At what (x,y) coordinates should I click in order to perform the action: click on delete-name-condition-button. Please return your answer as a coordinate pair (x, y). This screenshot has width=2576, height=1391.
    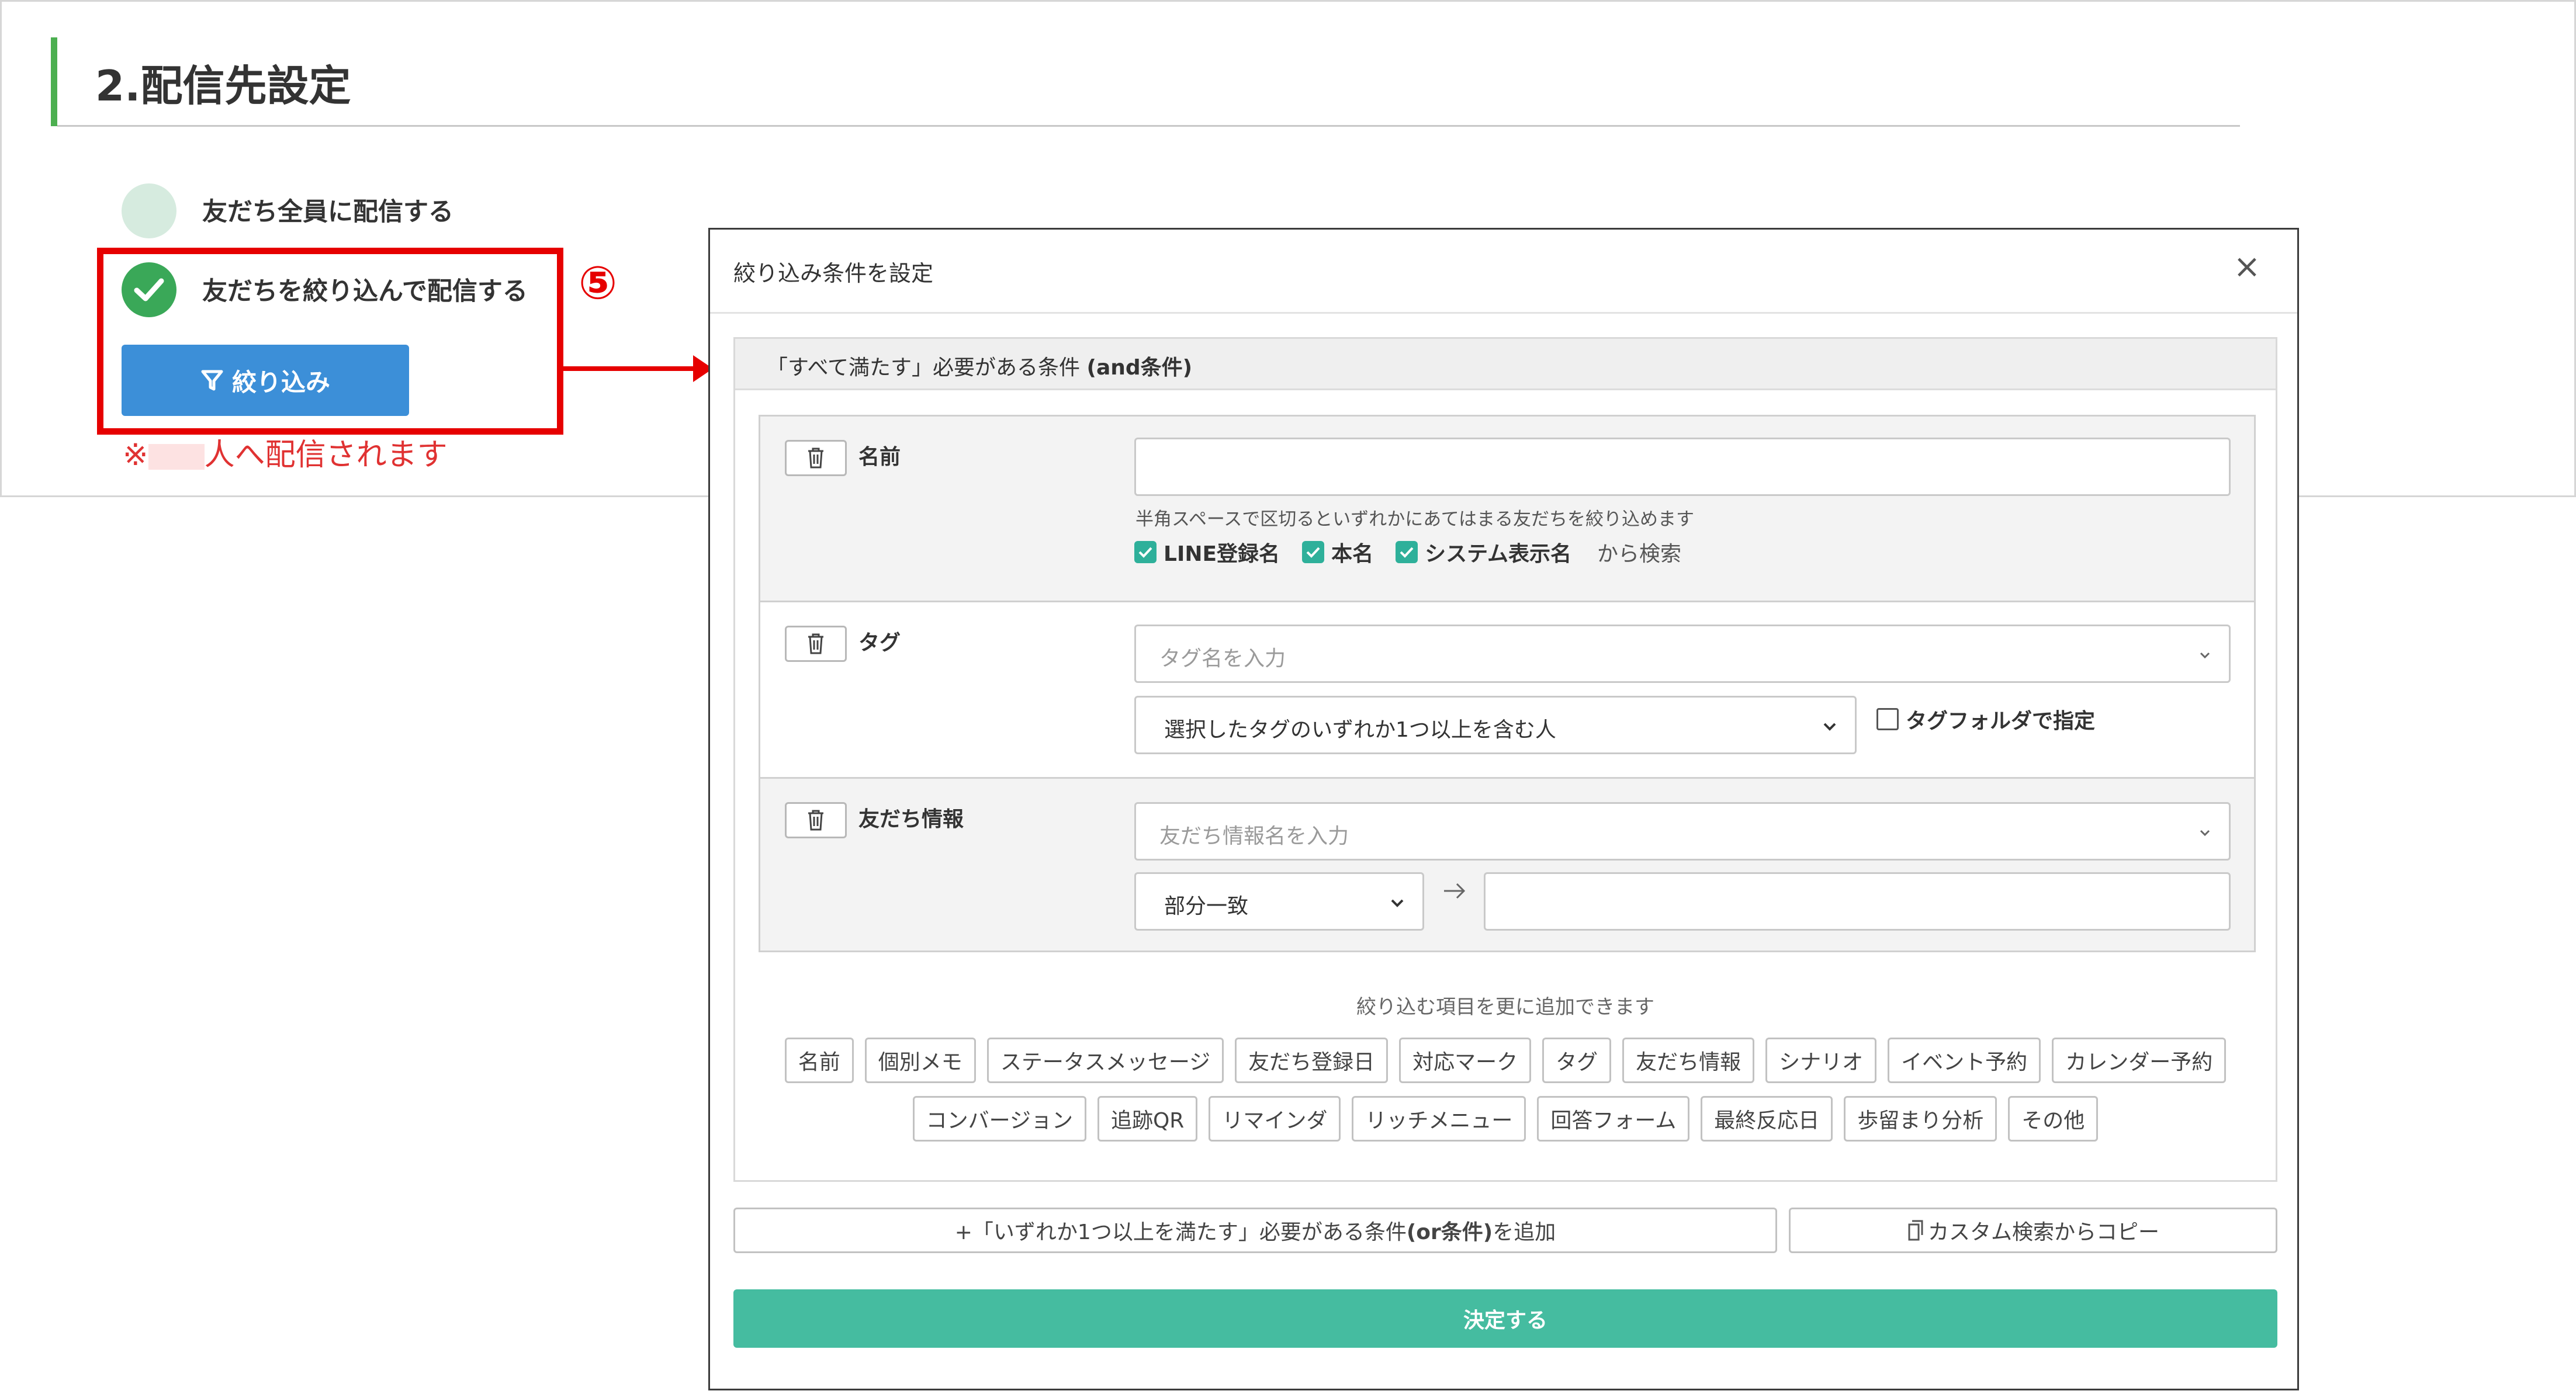
    Looking at the image, I should click on (816, 458).